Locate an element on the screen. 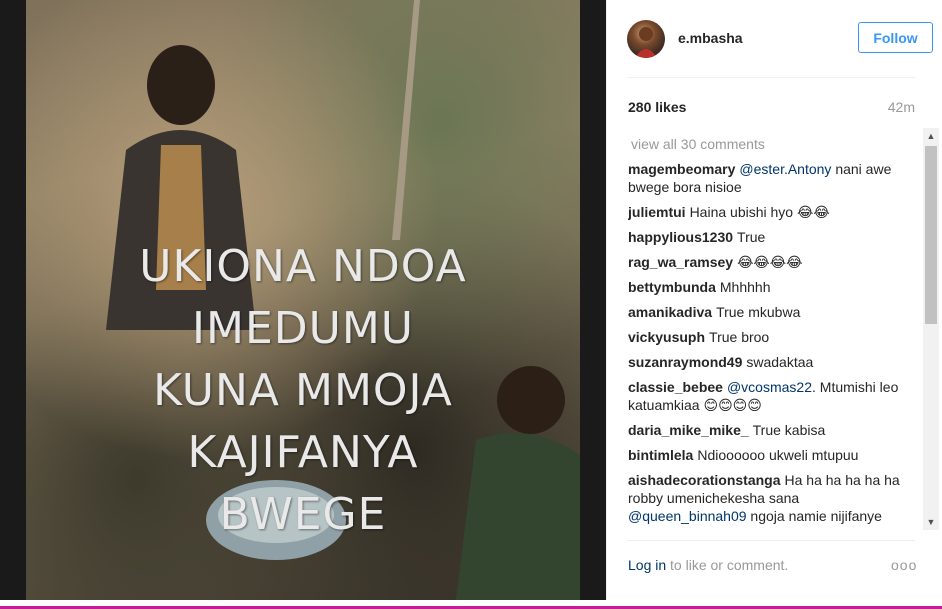  comment: amanikadiva True mkubwa is located at coordinates (773, 312).